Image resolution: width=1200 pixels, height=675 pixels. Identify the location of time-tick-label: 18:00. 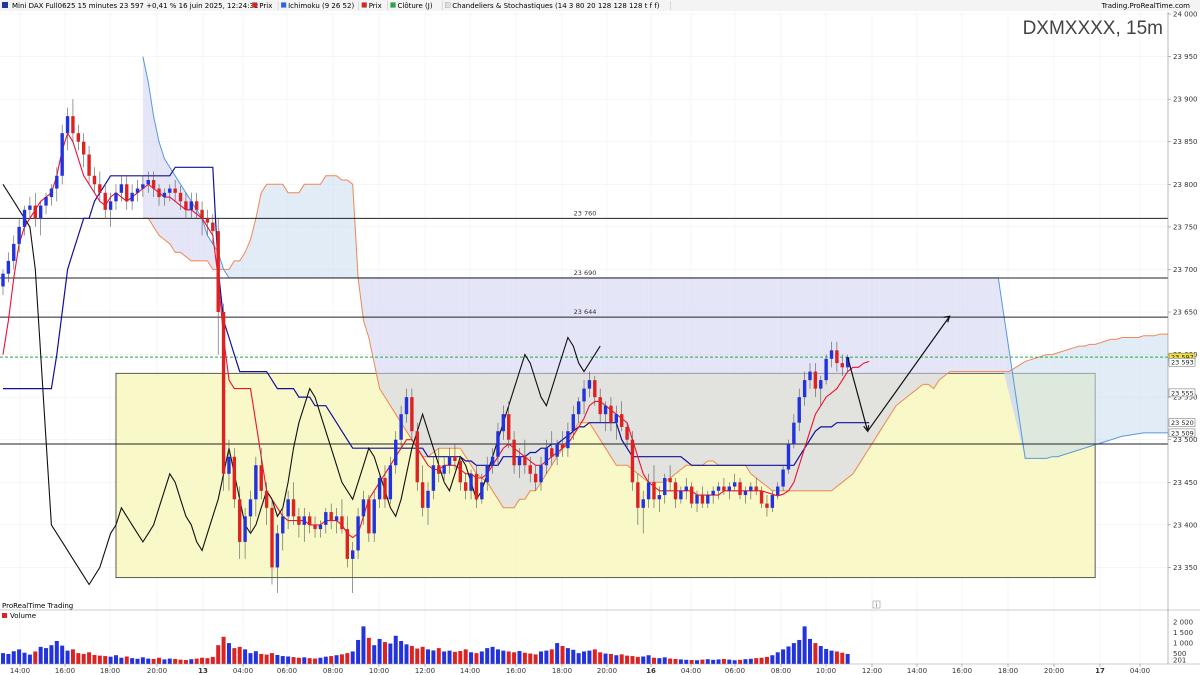
(562, 671).